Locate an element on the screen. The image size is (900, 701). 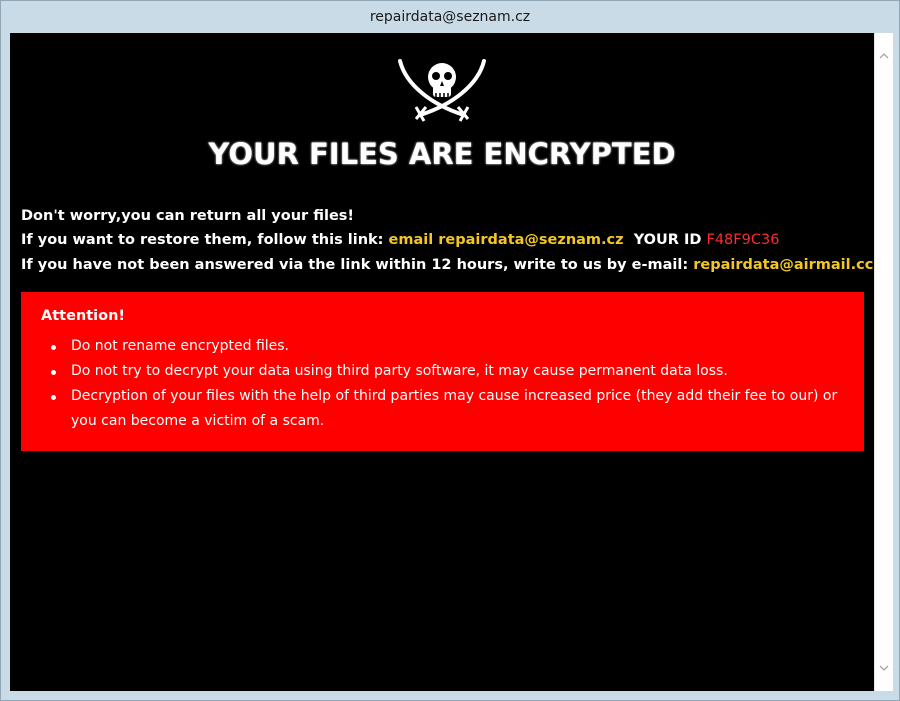
list-item: Do not rename encrypted files. is located at coordinates (446, 346).